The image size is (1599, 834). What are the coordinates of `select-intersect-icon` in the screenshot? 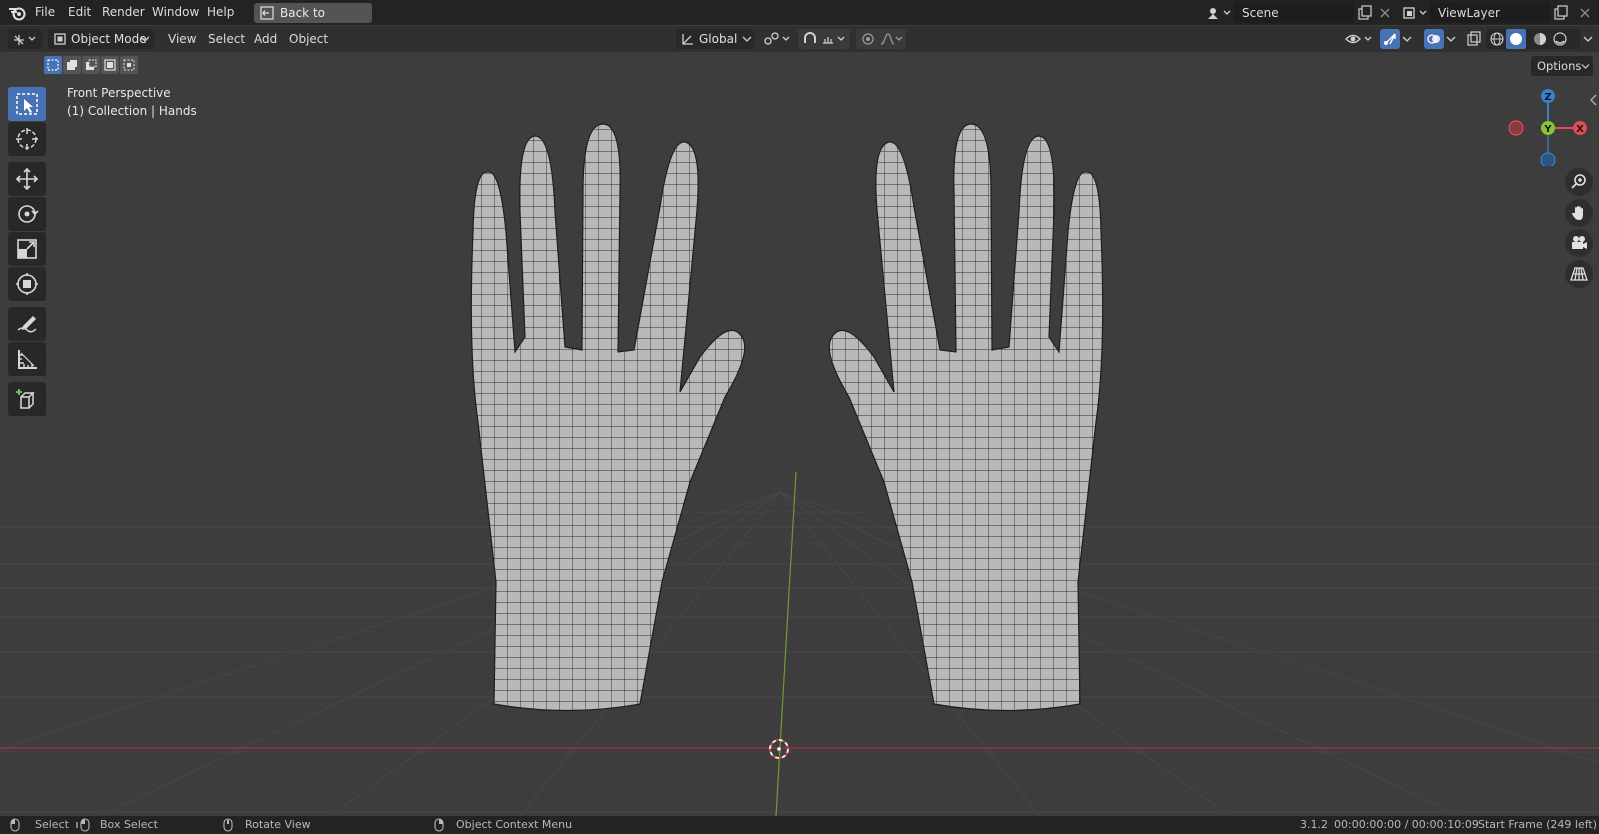 It's located at (129, 65).